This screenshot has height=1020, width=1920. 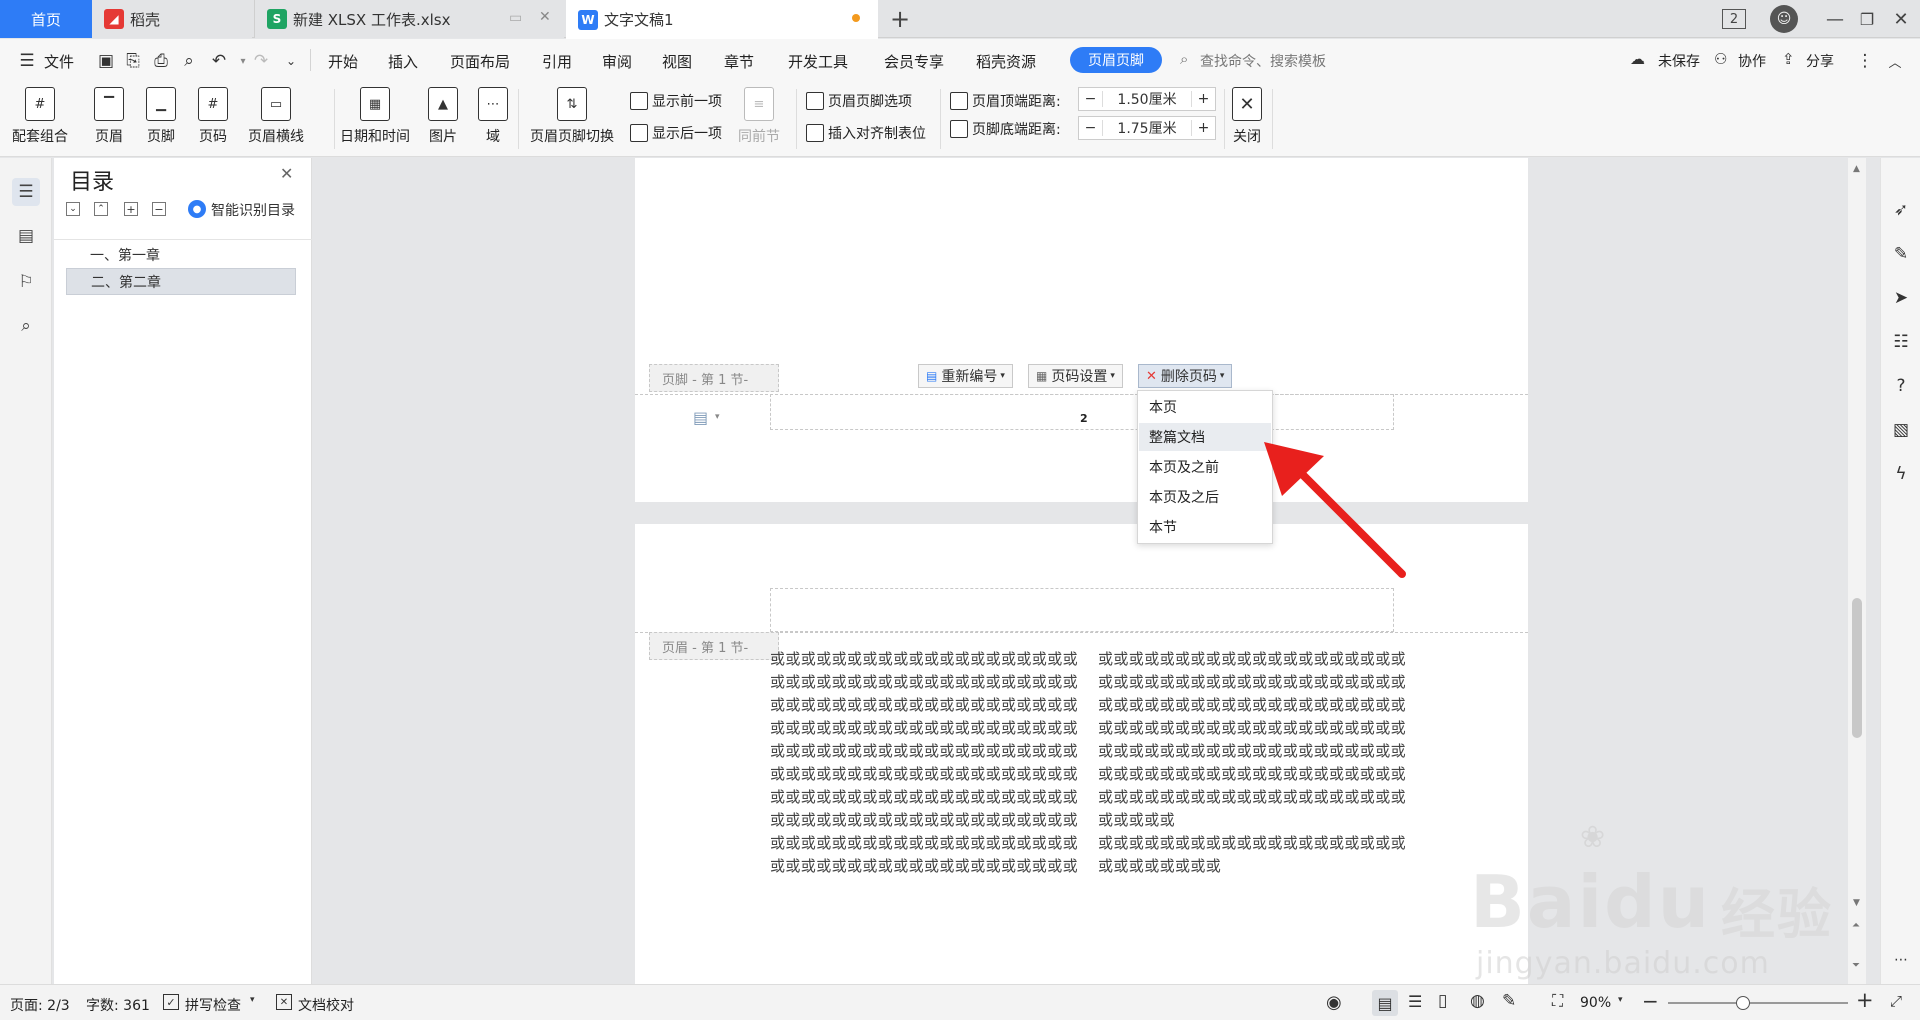 What do you see at coordinates (1203, 99) in the screenshot?
I see `header-distance-plus: +` at bounding box center [1203, 99].